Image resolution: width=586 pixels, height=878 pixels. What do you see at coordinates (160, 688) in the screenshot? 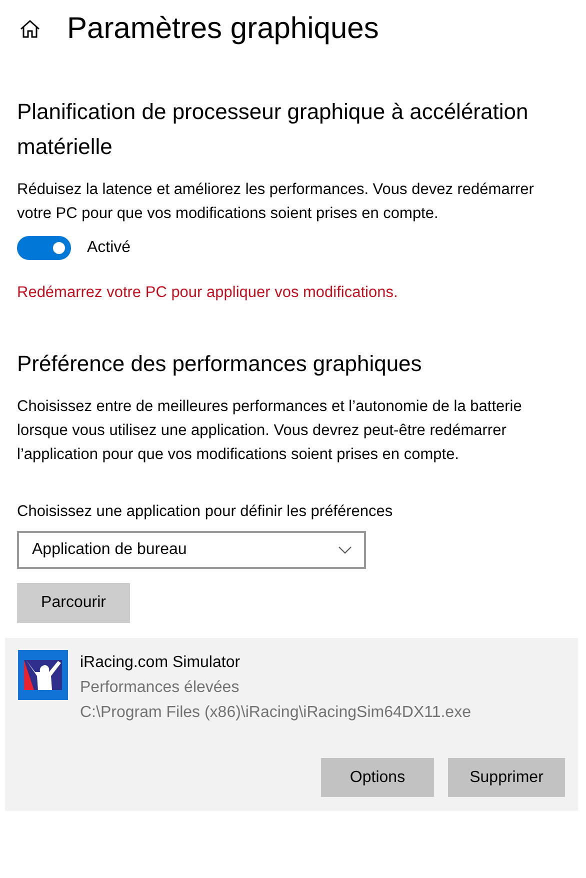
I see `app-preference: Performances élevées` at bounding box center [160, 688].